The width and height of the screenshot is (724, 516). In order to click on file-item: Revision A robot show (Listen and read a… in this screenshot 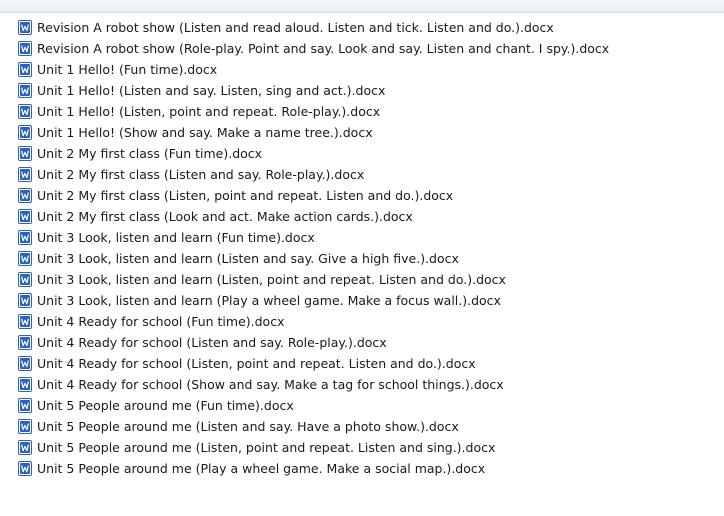, I will do `click(368, 27)`.